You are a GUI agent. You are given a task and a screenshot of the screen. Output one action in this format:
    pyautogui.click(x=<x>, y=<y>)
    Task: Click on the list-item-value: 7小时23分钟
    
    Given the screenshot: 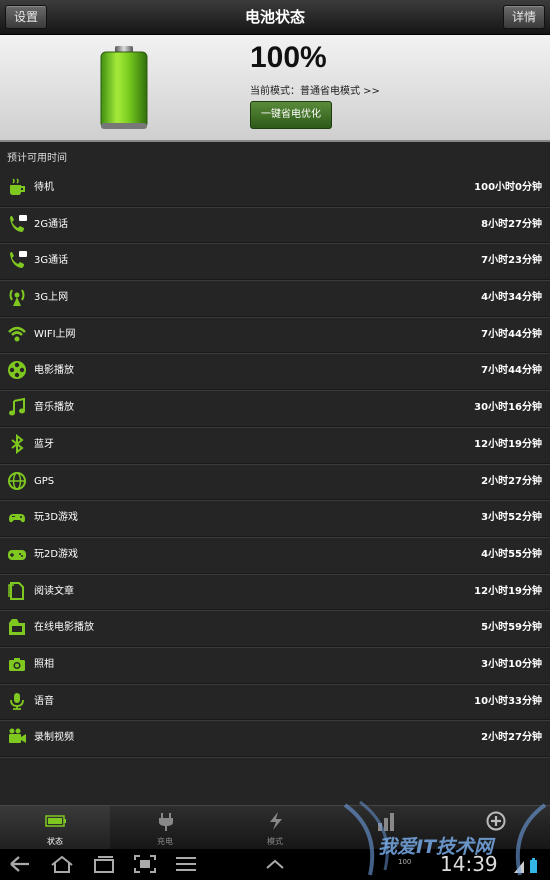 What is the action you would take?
    pyautogui.click(x=511, y=261)
    